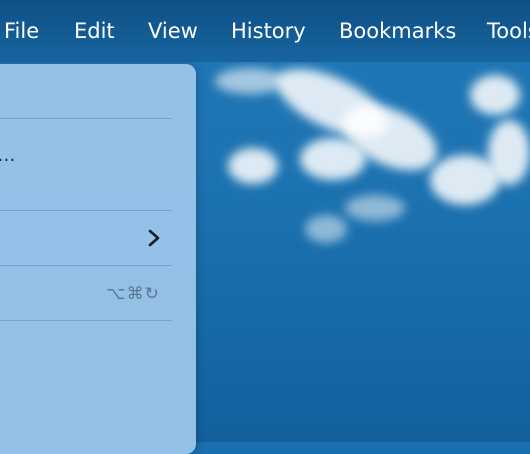  I want to click on menu-bar: File Edit View History Bookmarks Tools, so click(265, 31).